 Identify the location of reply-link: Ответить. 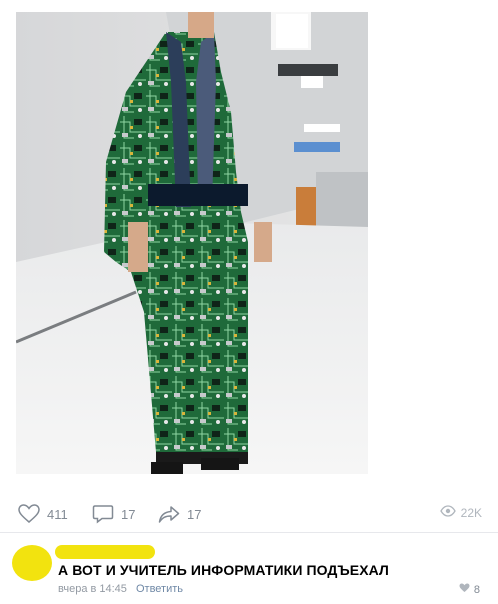
(159, 589).